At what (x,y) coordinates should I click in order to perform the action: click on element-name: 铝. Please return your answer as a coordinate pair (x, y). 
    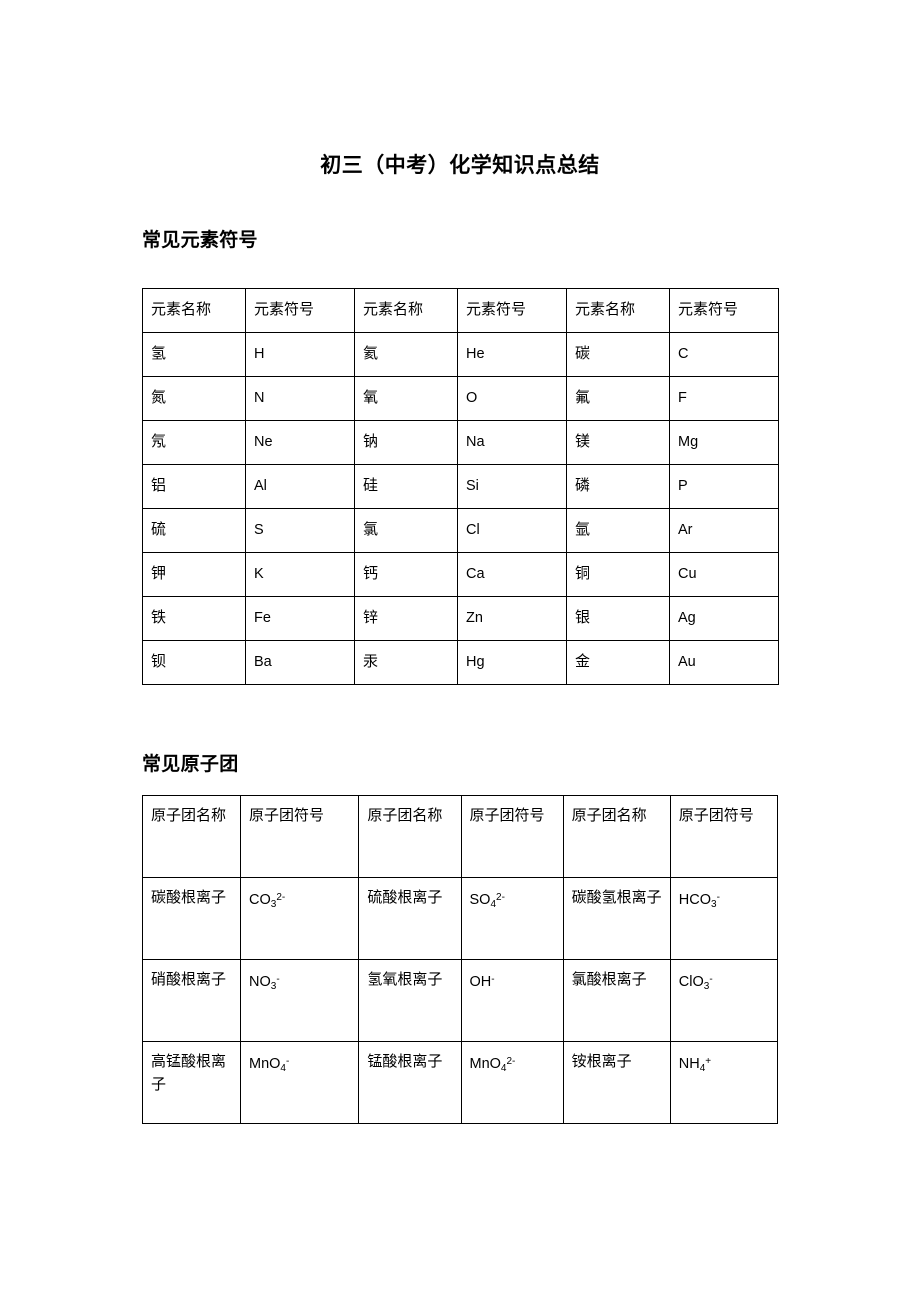
    Looking at the image, I should click on (159, 486).